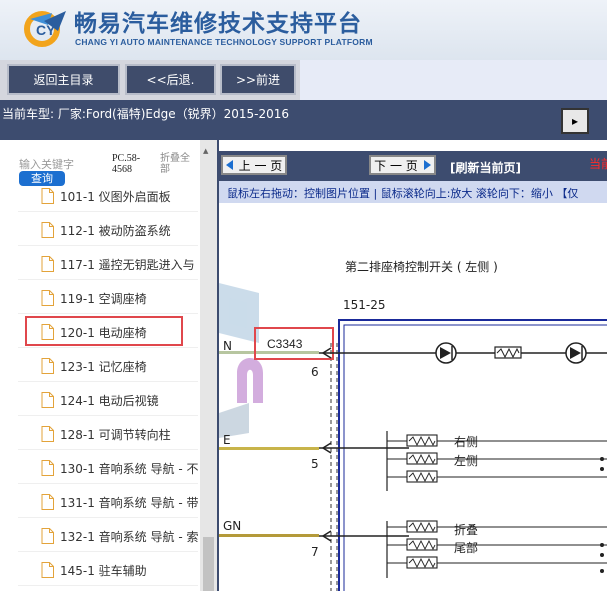 This screenshot has width=607, height=591. What do you see at coordinates (126, 164) in the screenshot?
I see `pc-code-text: PC.58-4568` at bounding box center [126, 164].